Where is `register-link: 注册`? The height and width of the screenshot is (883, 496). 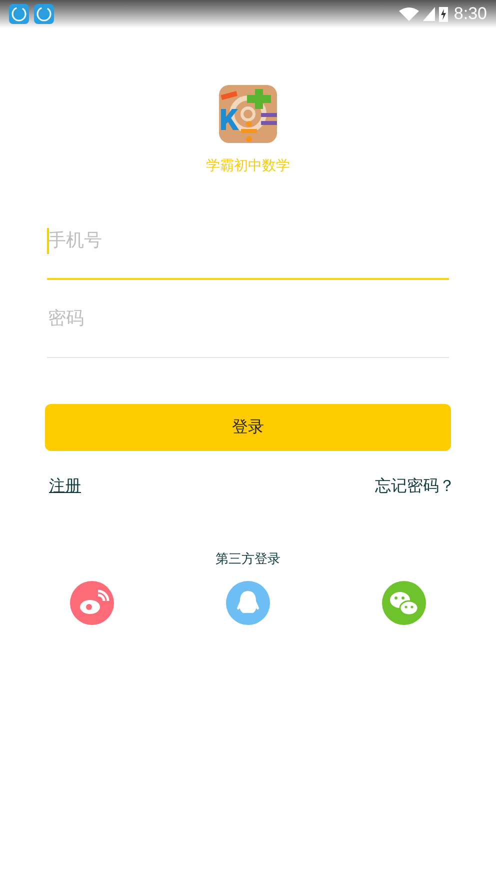
register-link: 注册 is located at coordinates (65, 487).